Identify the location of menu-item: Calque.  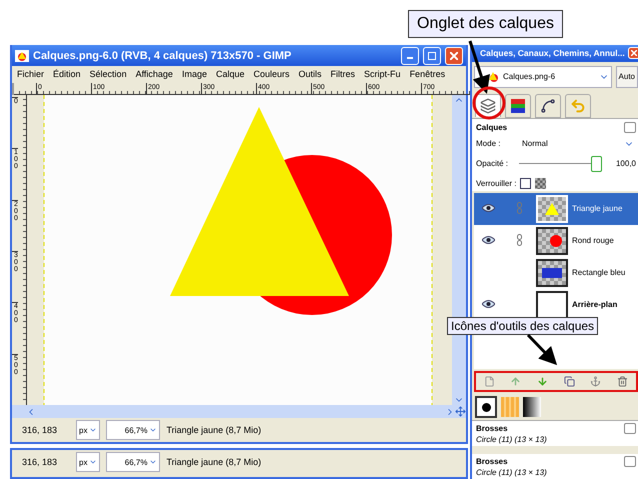
(230, 74).